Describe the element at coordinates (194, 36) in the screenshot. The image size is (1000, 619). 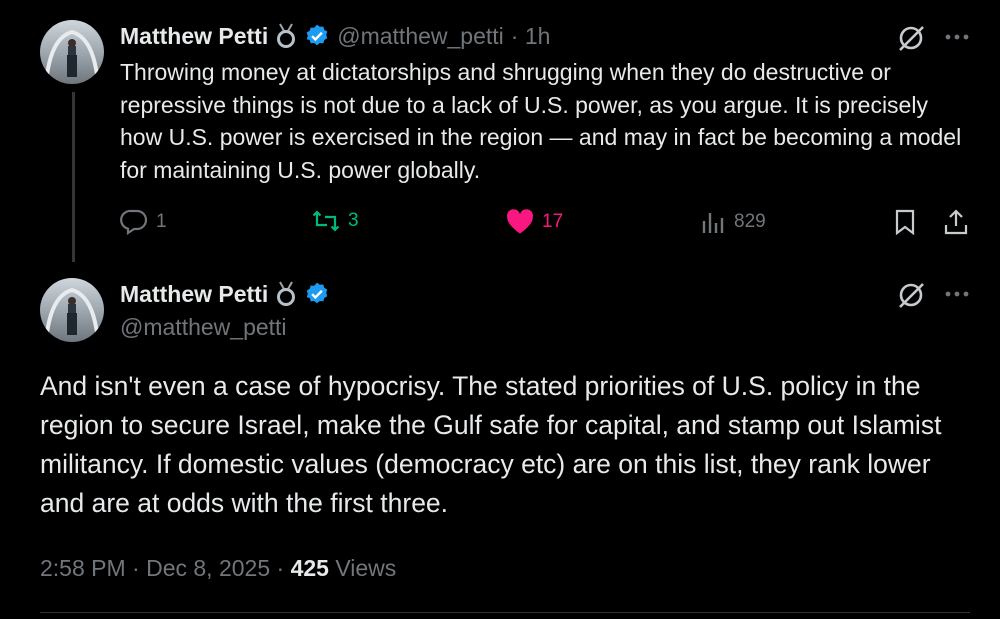
I see `reply-author-name: Matthew Petti` at that location.